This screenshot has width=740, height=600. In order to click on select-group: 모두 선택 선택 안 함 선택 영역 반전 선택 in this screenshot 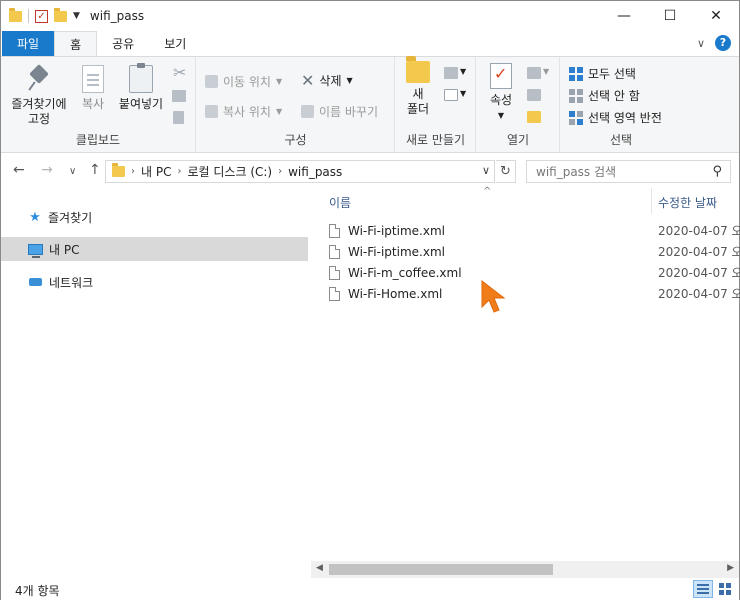, I will do `click(621, 104)`.